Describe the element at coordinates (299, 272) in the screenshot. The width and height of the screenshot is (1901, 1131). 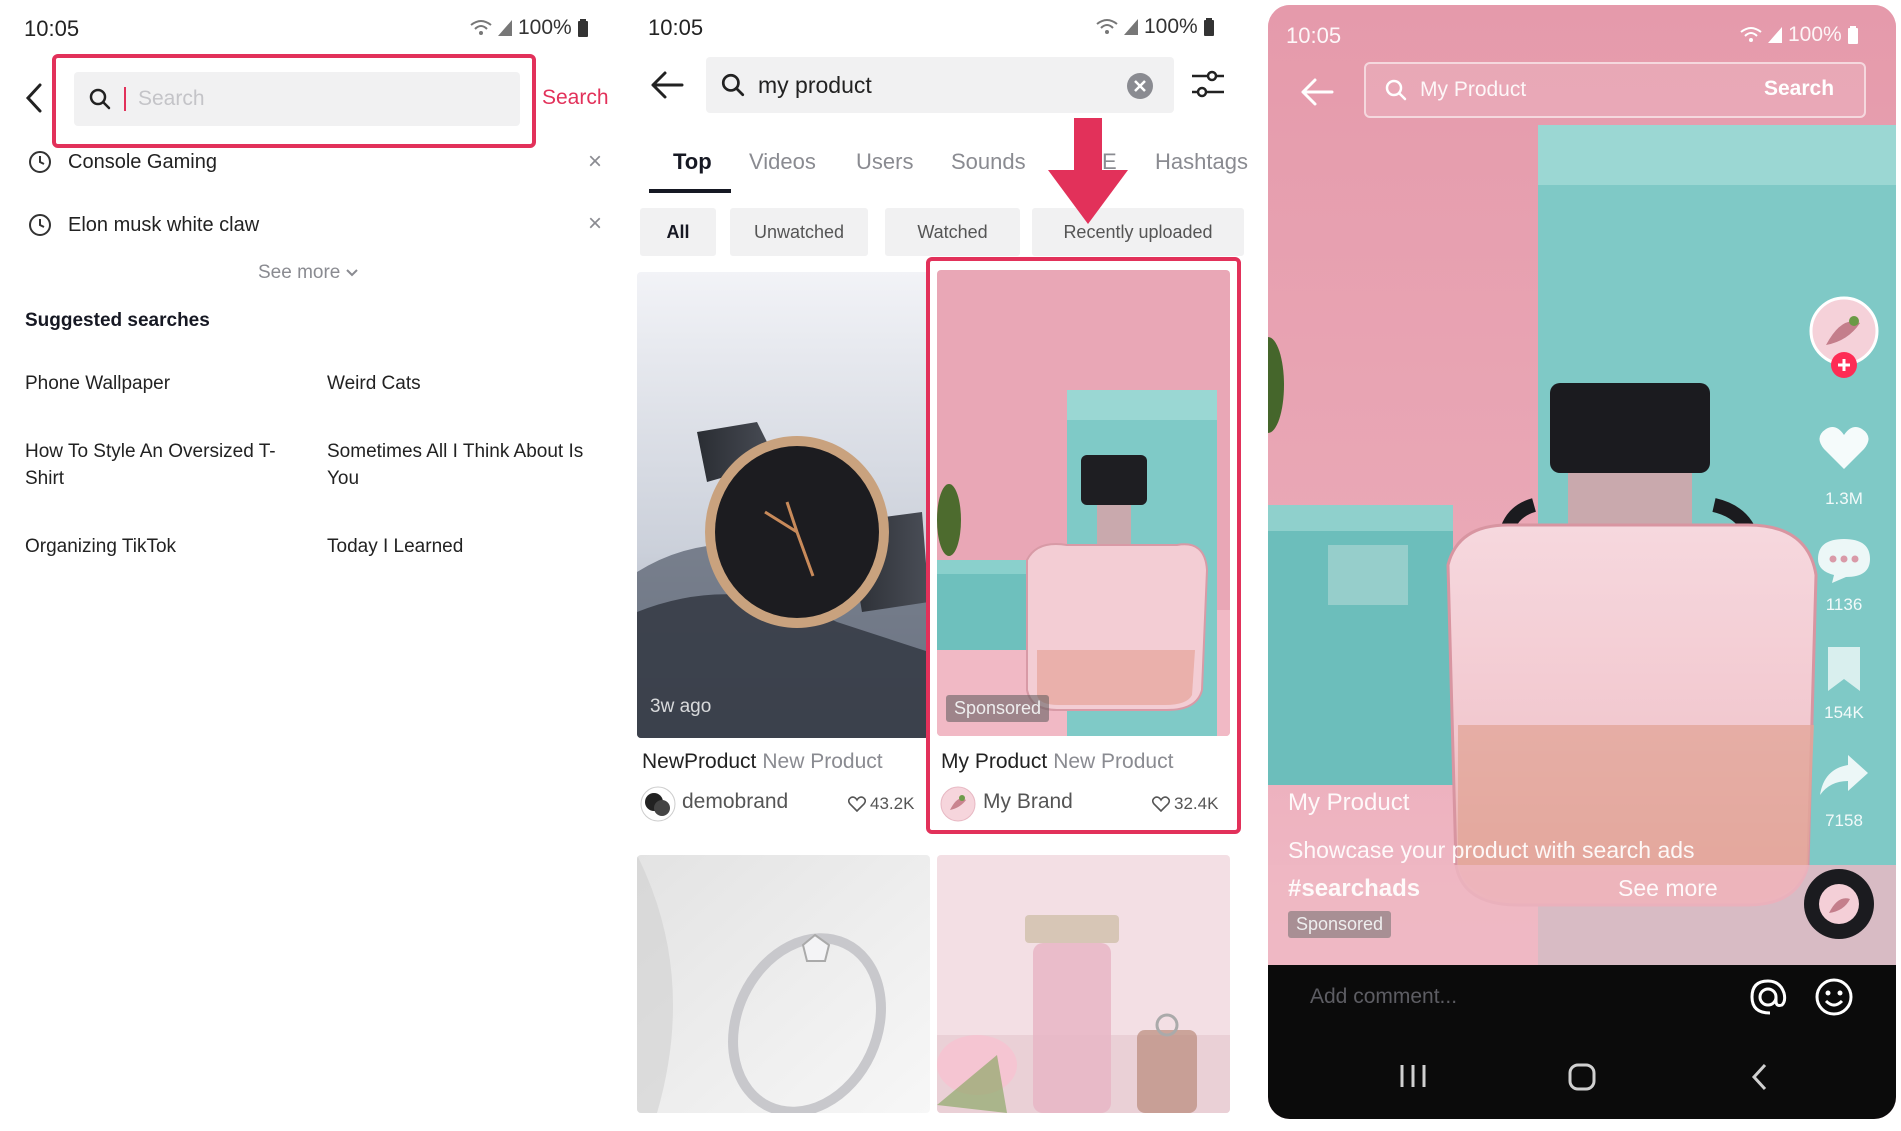
I see `see-more-label: See more` at that location.